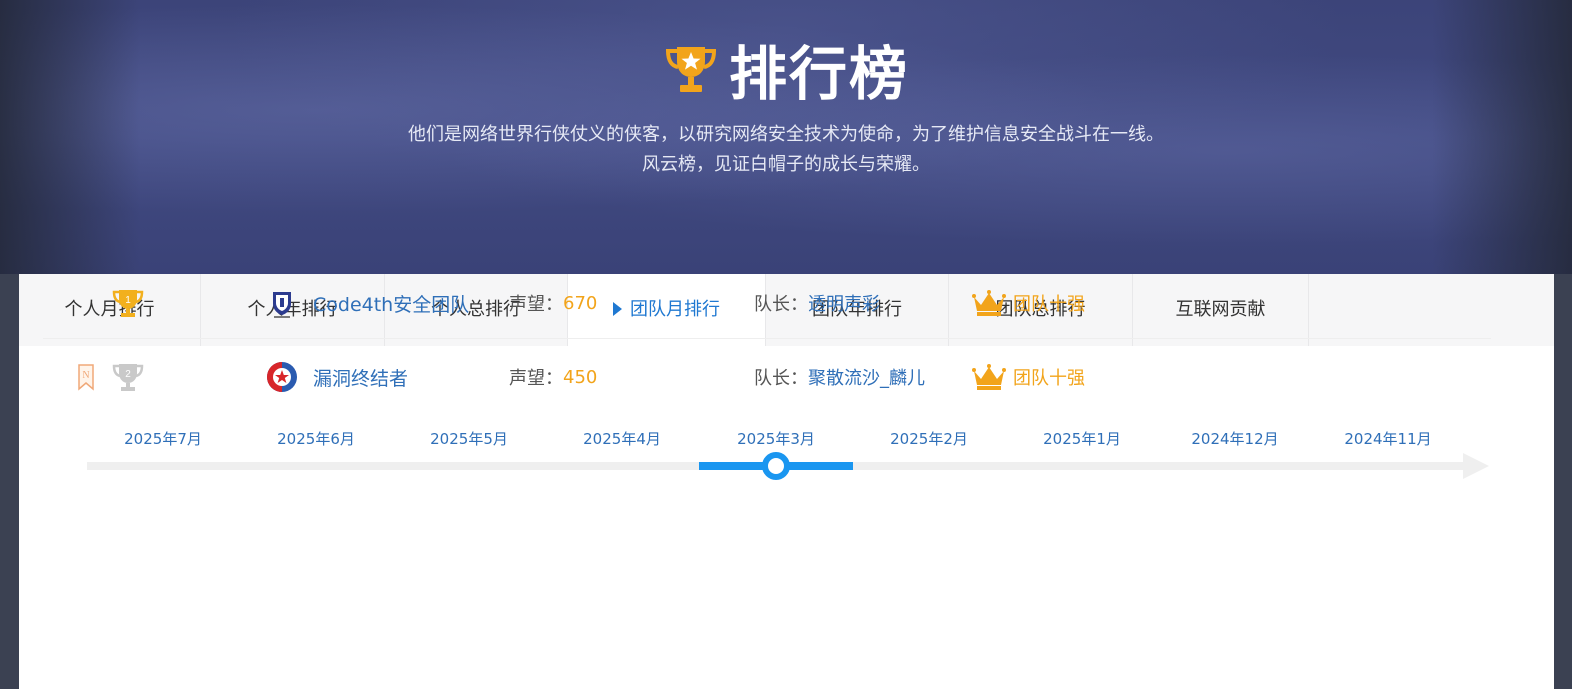 The height and width of the screenshot is (689, 1572). Describe the element at coordinates (818, 74) in the screenshot. I see `page-title: 排行榜` at that location.